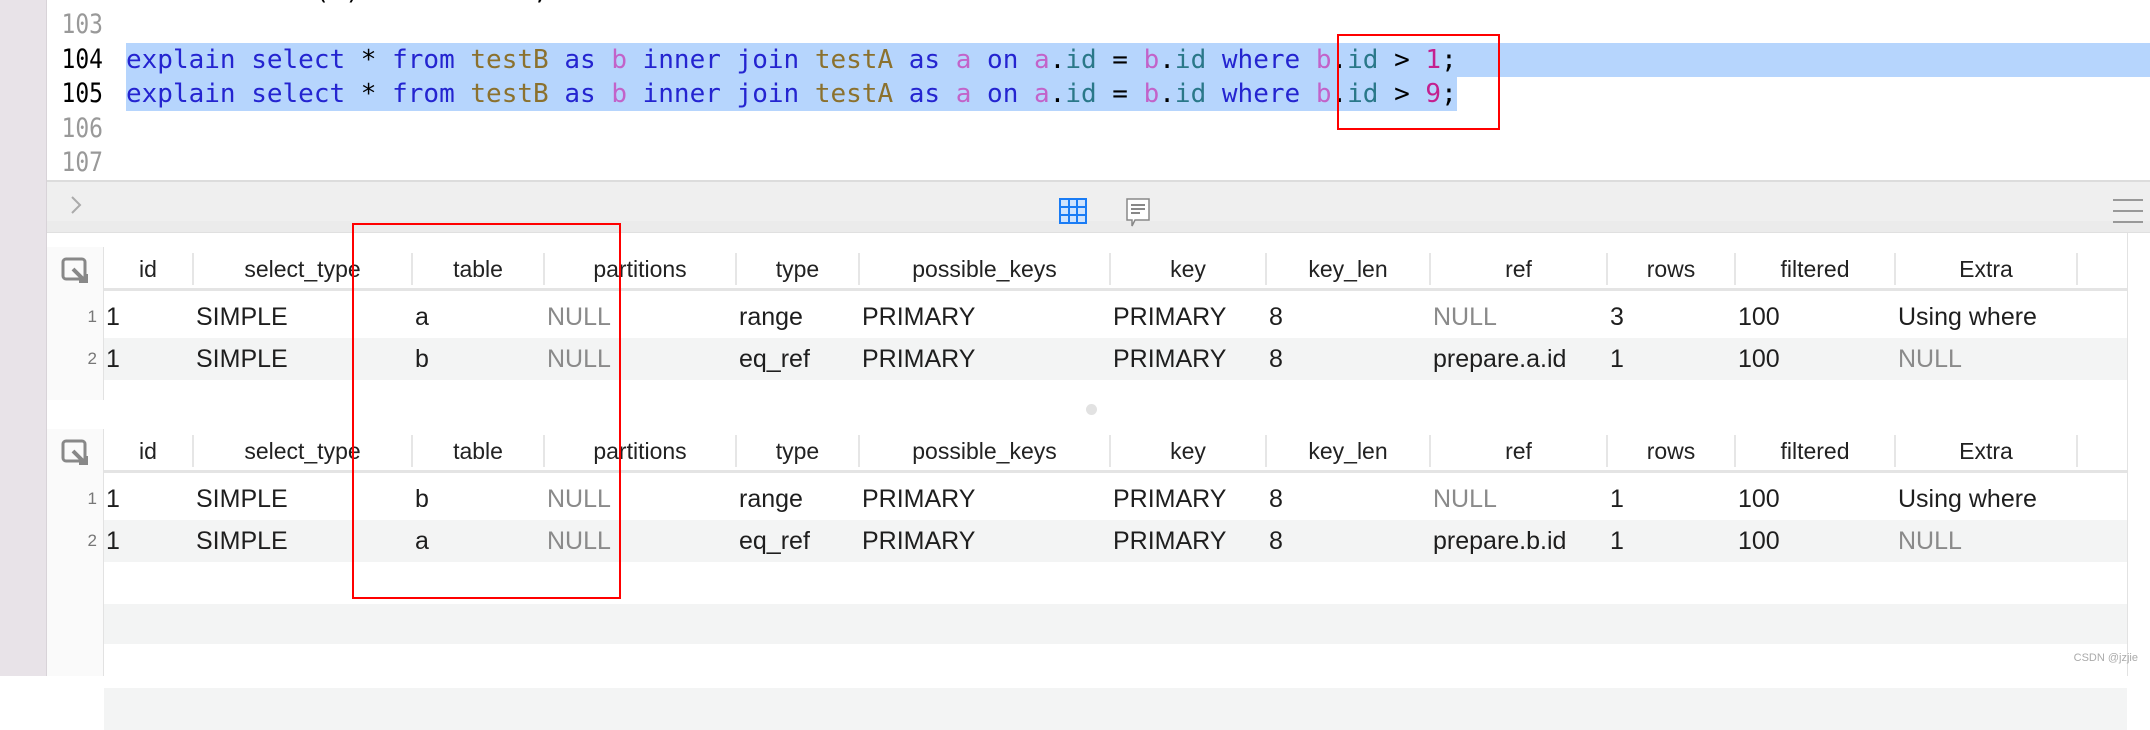  I want to click on cell-rows: 3, so click(1614, 317).